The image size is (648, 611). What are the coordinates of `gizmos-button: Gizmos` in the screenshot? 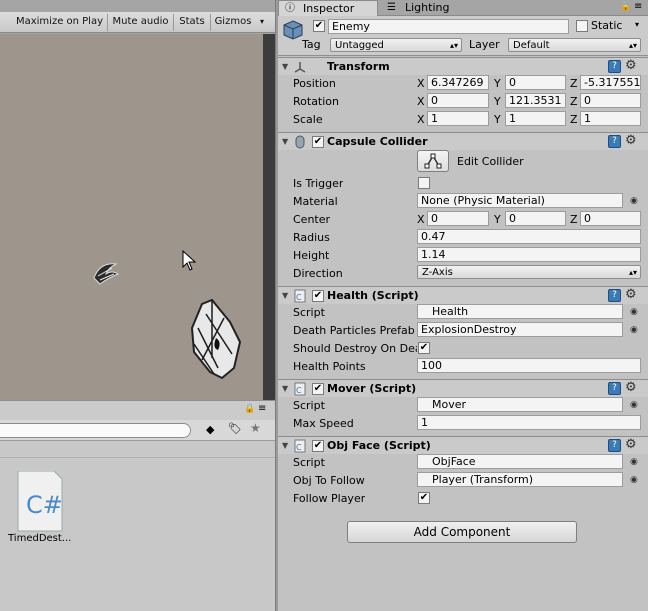 It's located at (233, 22).